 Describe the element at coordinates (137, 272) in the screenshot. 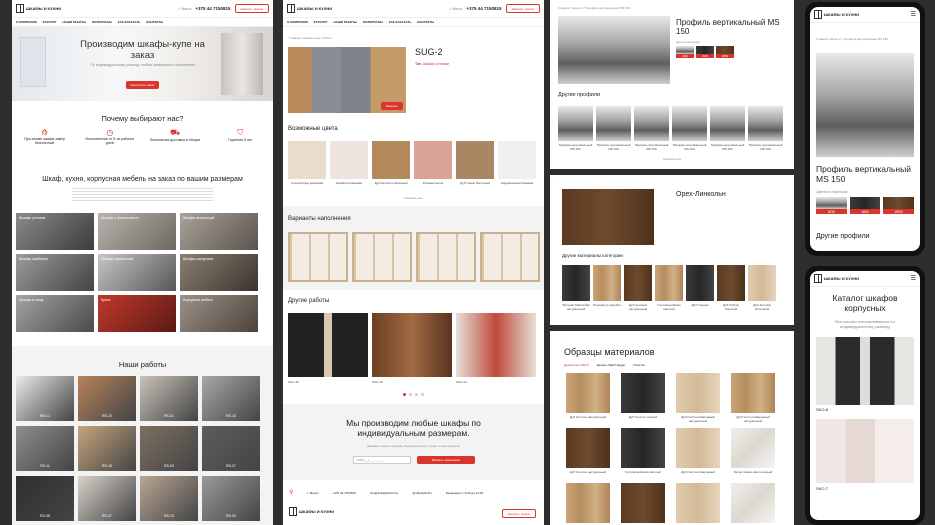

I see `catalog-tile: Шкафы зеркальные` at that location.